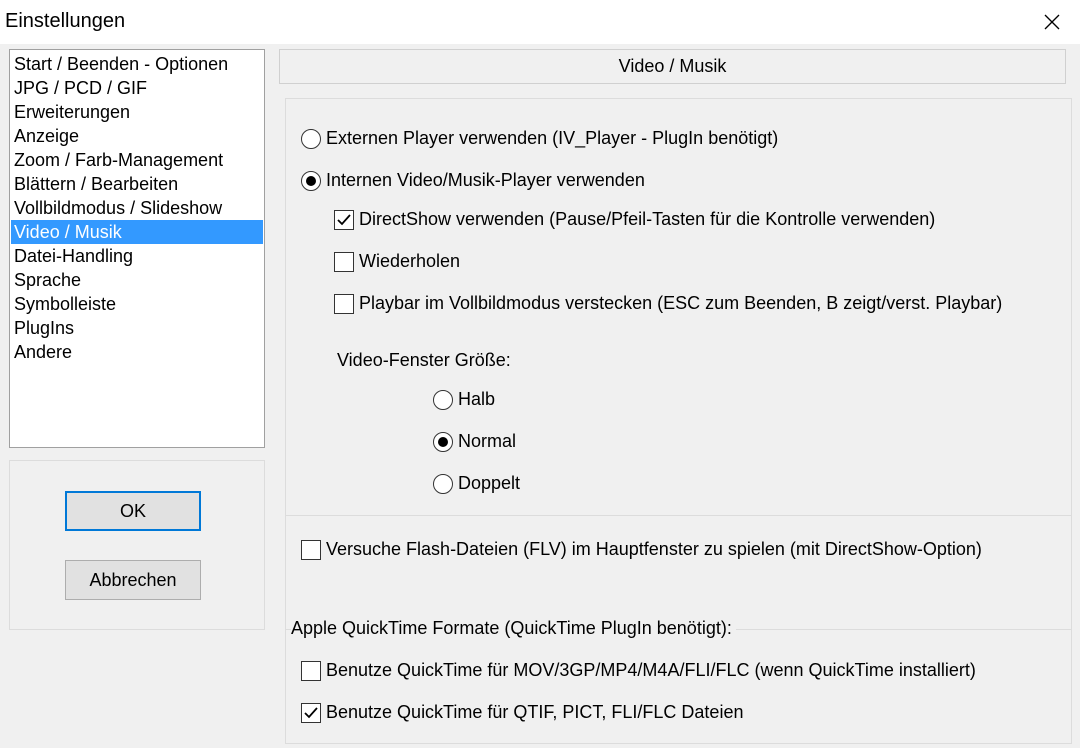 Image resolution: width=1080 pixels, height=748 pixels. What do you see at coordinates (311, 670) in the screenshot?
I see `quicktime-mov-checkbox` at bounding box center [311, 670].